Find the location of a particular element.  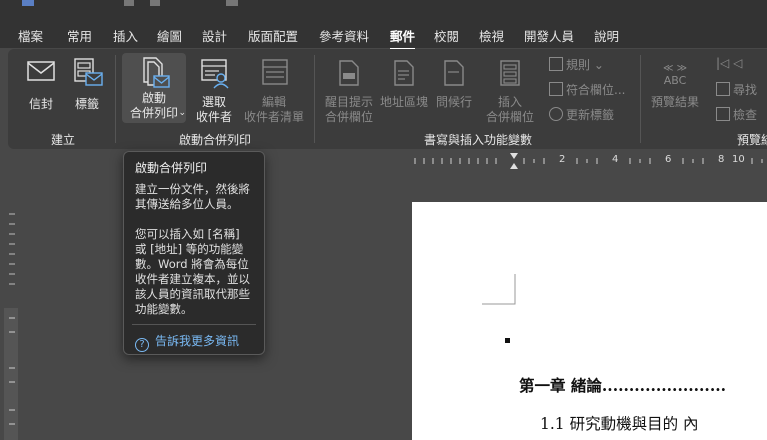

tab-developer: 開發人員 is located at coordinates (549, 35).